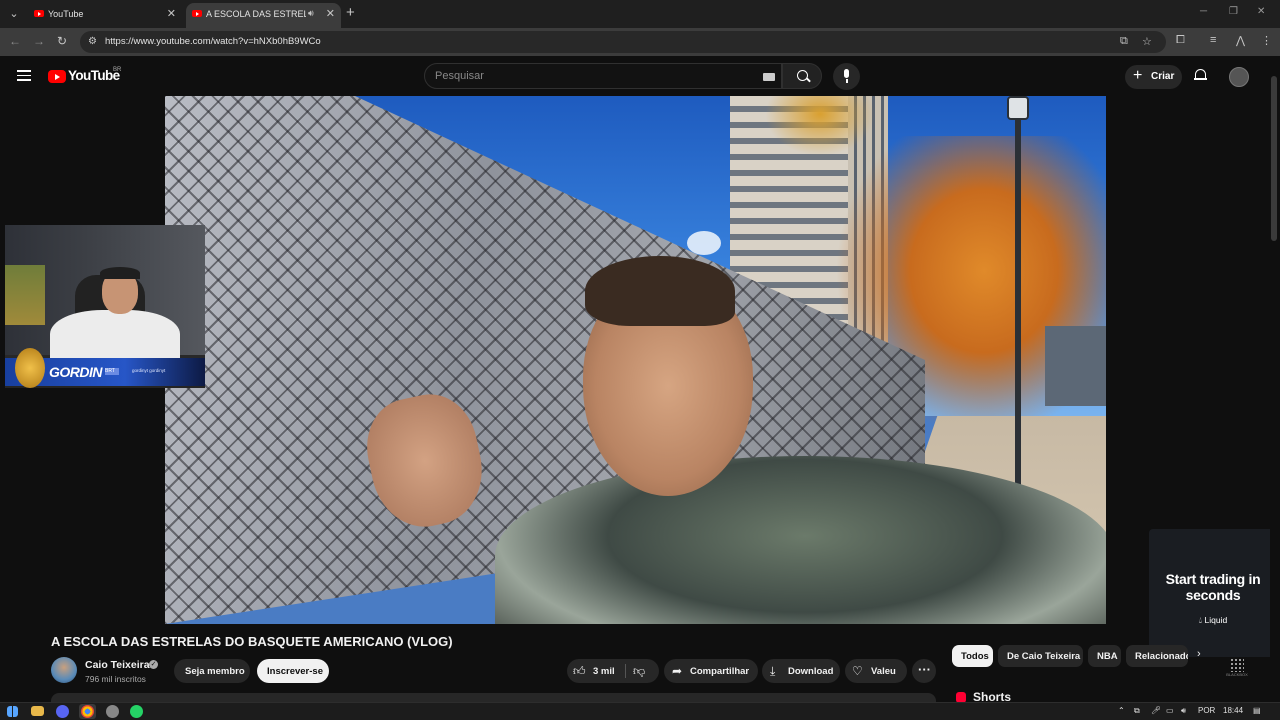 This screenshot has width=1280, height=720. What do you see at coordinates (92, 41) in the screenshot?
I see `site-info-icon: ⚙︎` at bounding box center [92, 41].